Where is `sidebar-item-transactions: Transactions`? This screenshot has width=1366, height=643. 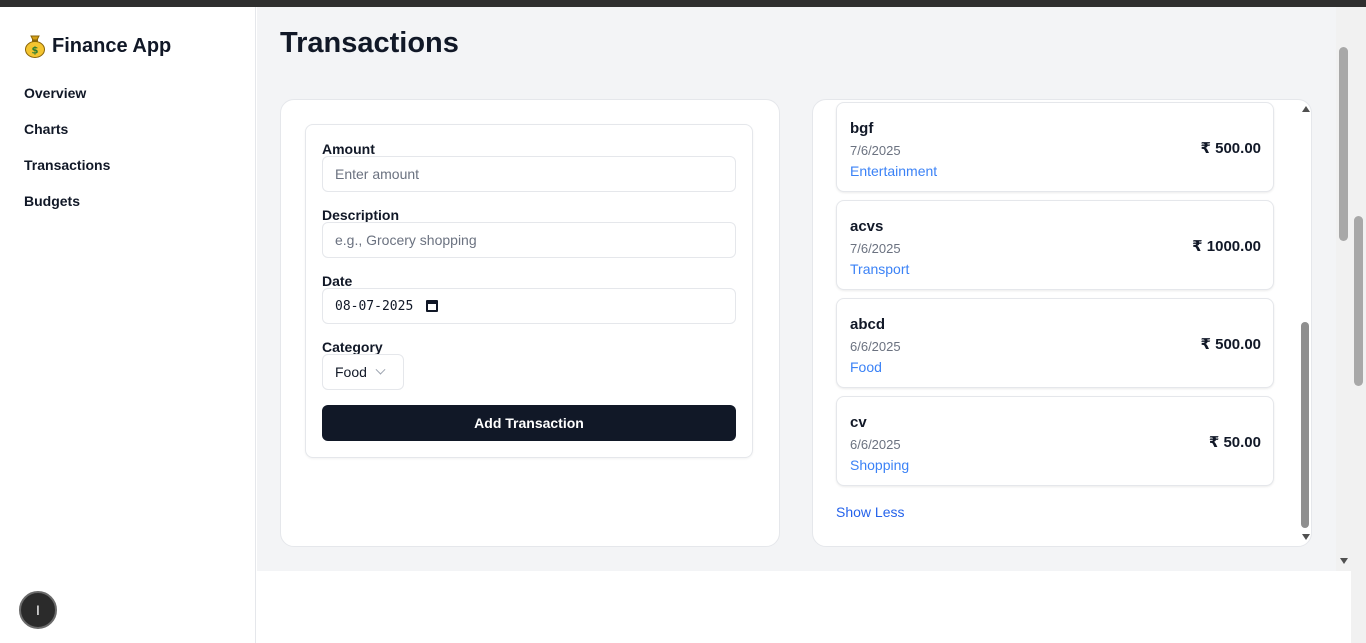 sidebar-item-transactions: Transactions is located at coordinates (67, 174).